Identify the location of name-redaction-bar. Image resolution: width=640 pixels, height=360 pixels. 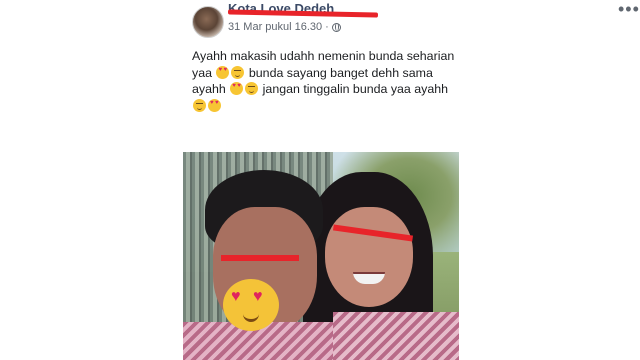
(303, 13).